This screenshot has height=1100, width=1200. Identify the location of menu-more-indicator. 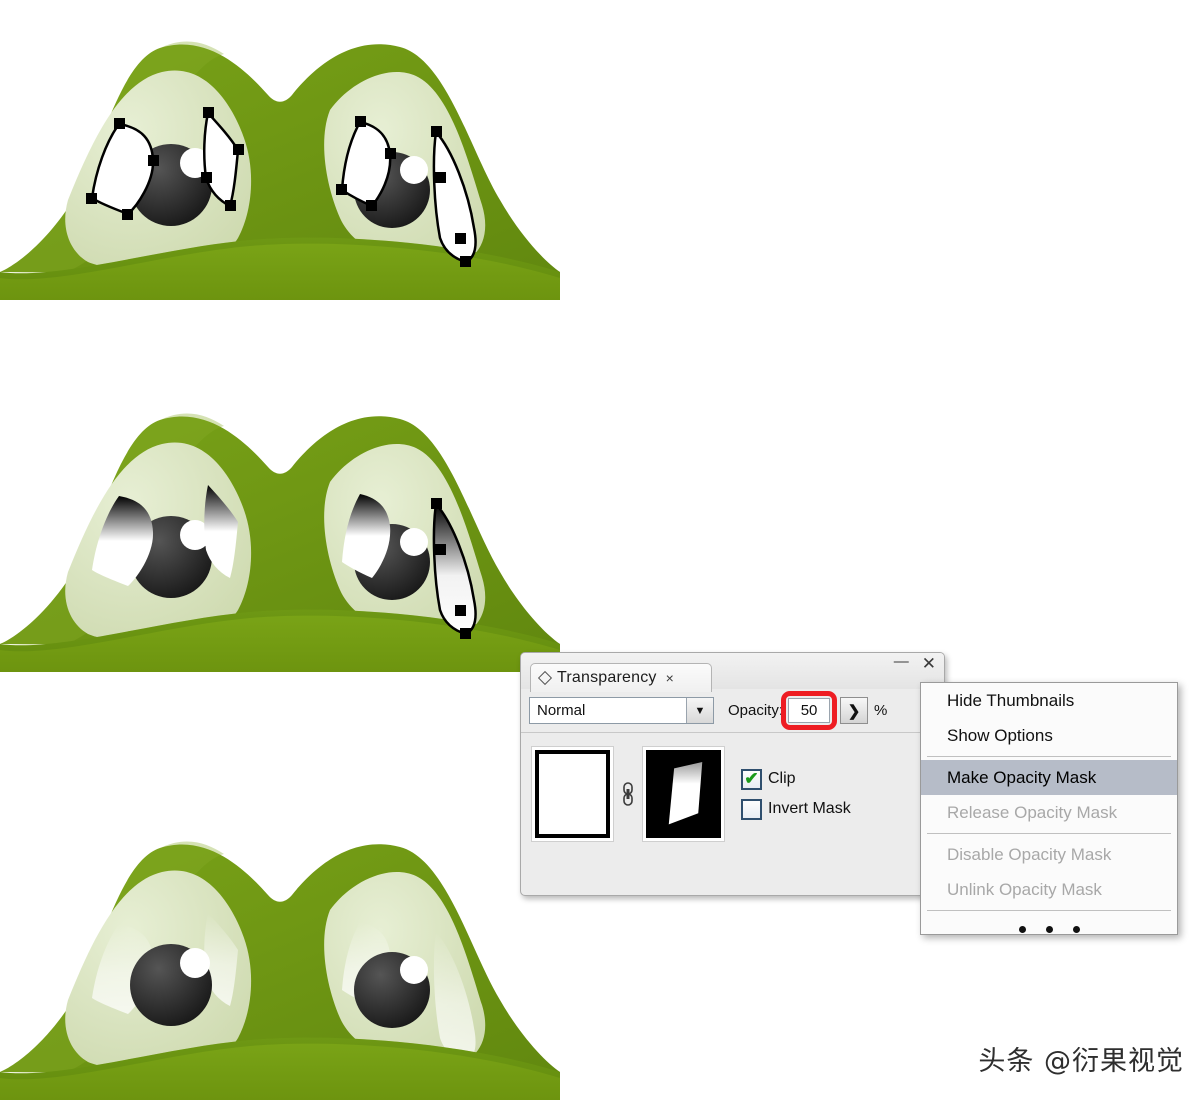
(1049, 929).